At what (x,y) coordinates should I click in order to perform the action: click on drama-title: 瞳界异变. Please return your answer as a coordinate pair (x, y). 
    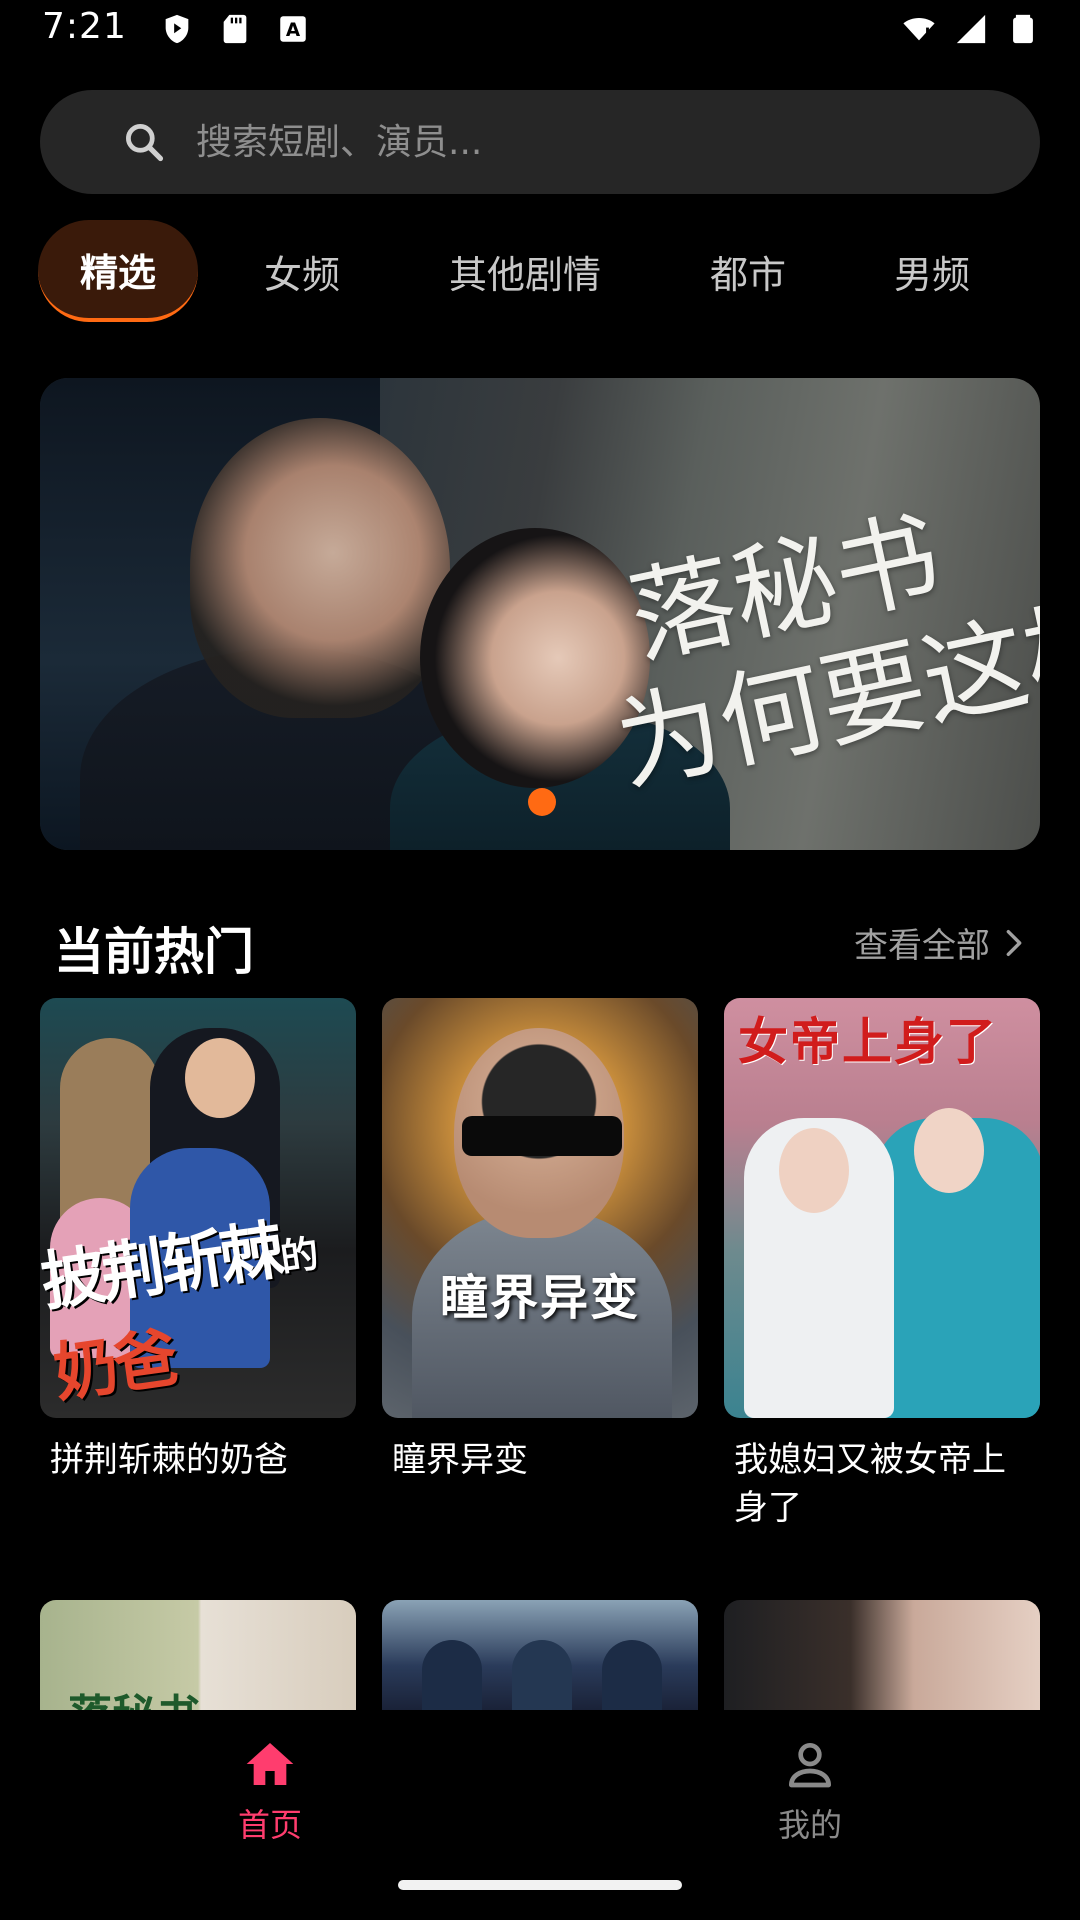
    Looking at the image, I should click on (540, 1460).